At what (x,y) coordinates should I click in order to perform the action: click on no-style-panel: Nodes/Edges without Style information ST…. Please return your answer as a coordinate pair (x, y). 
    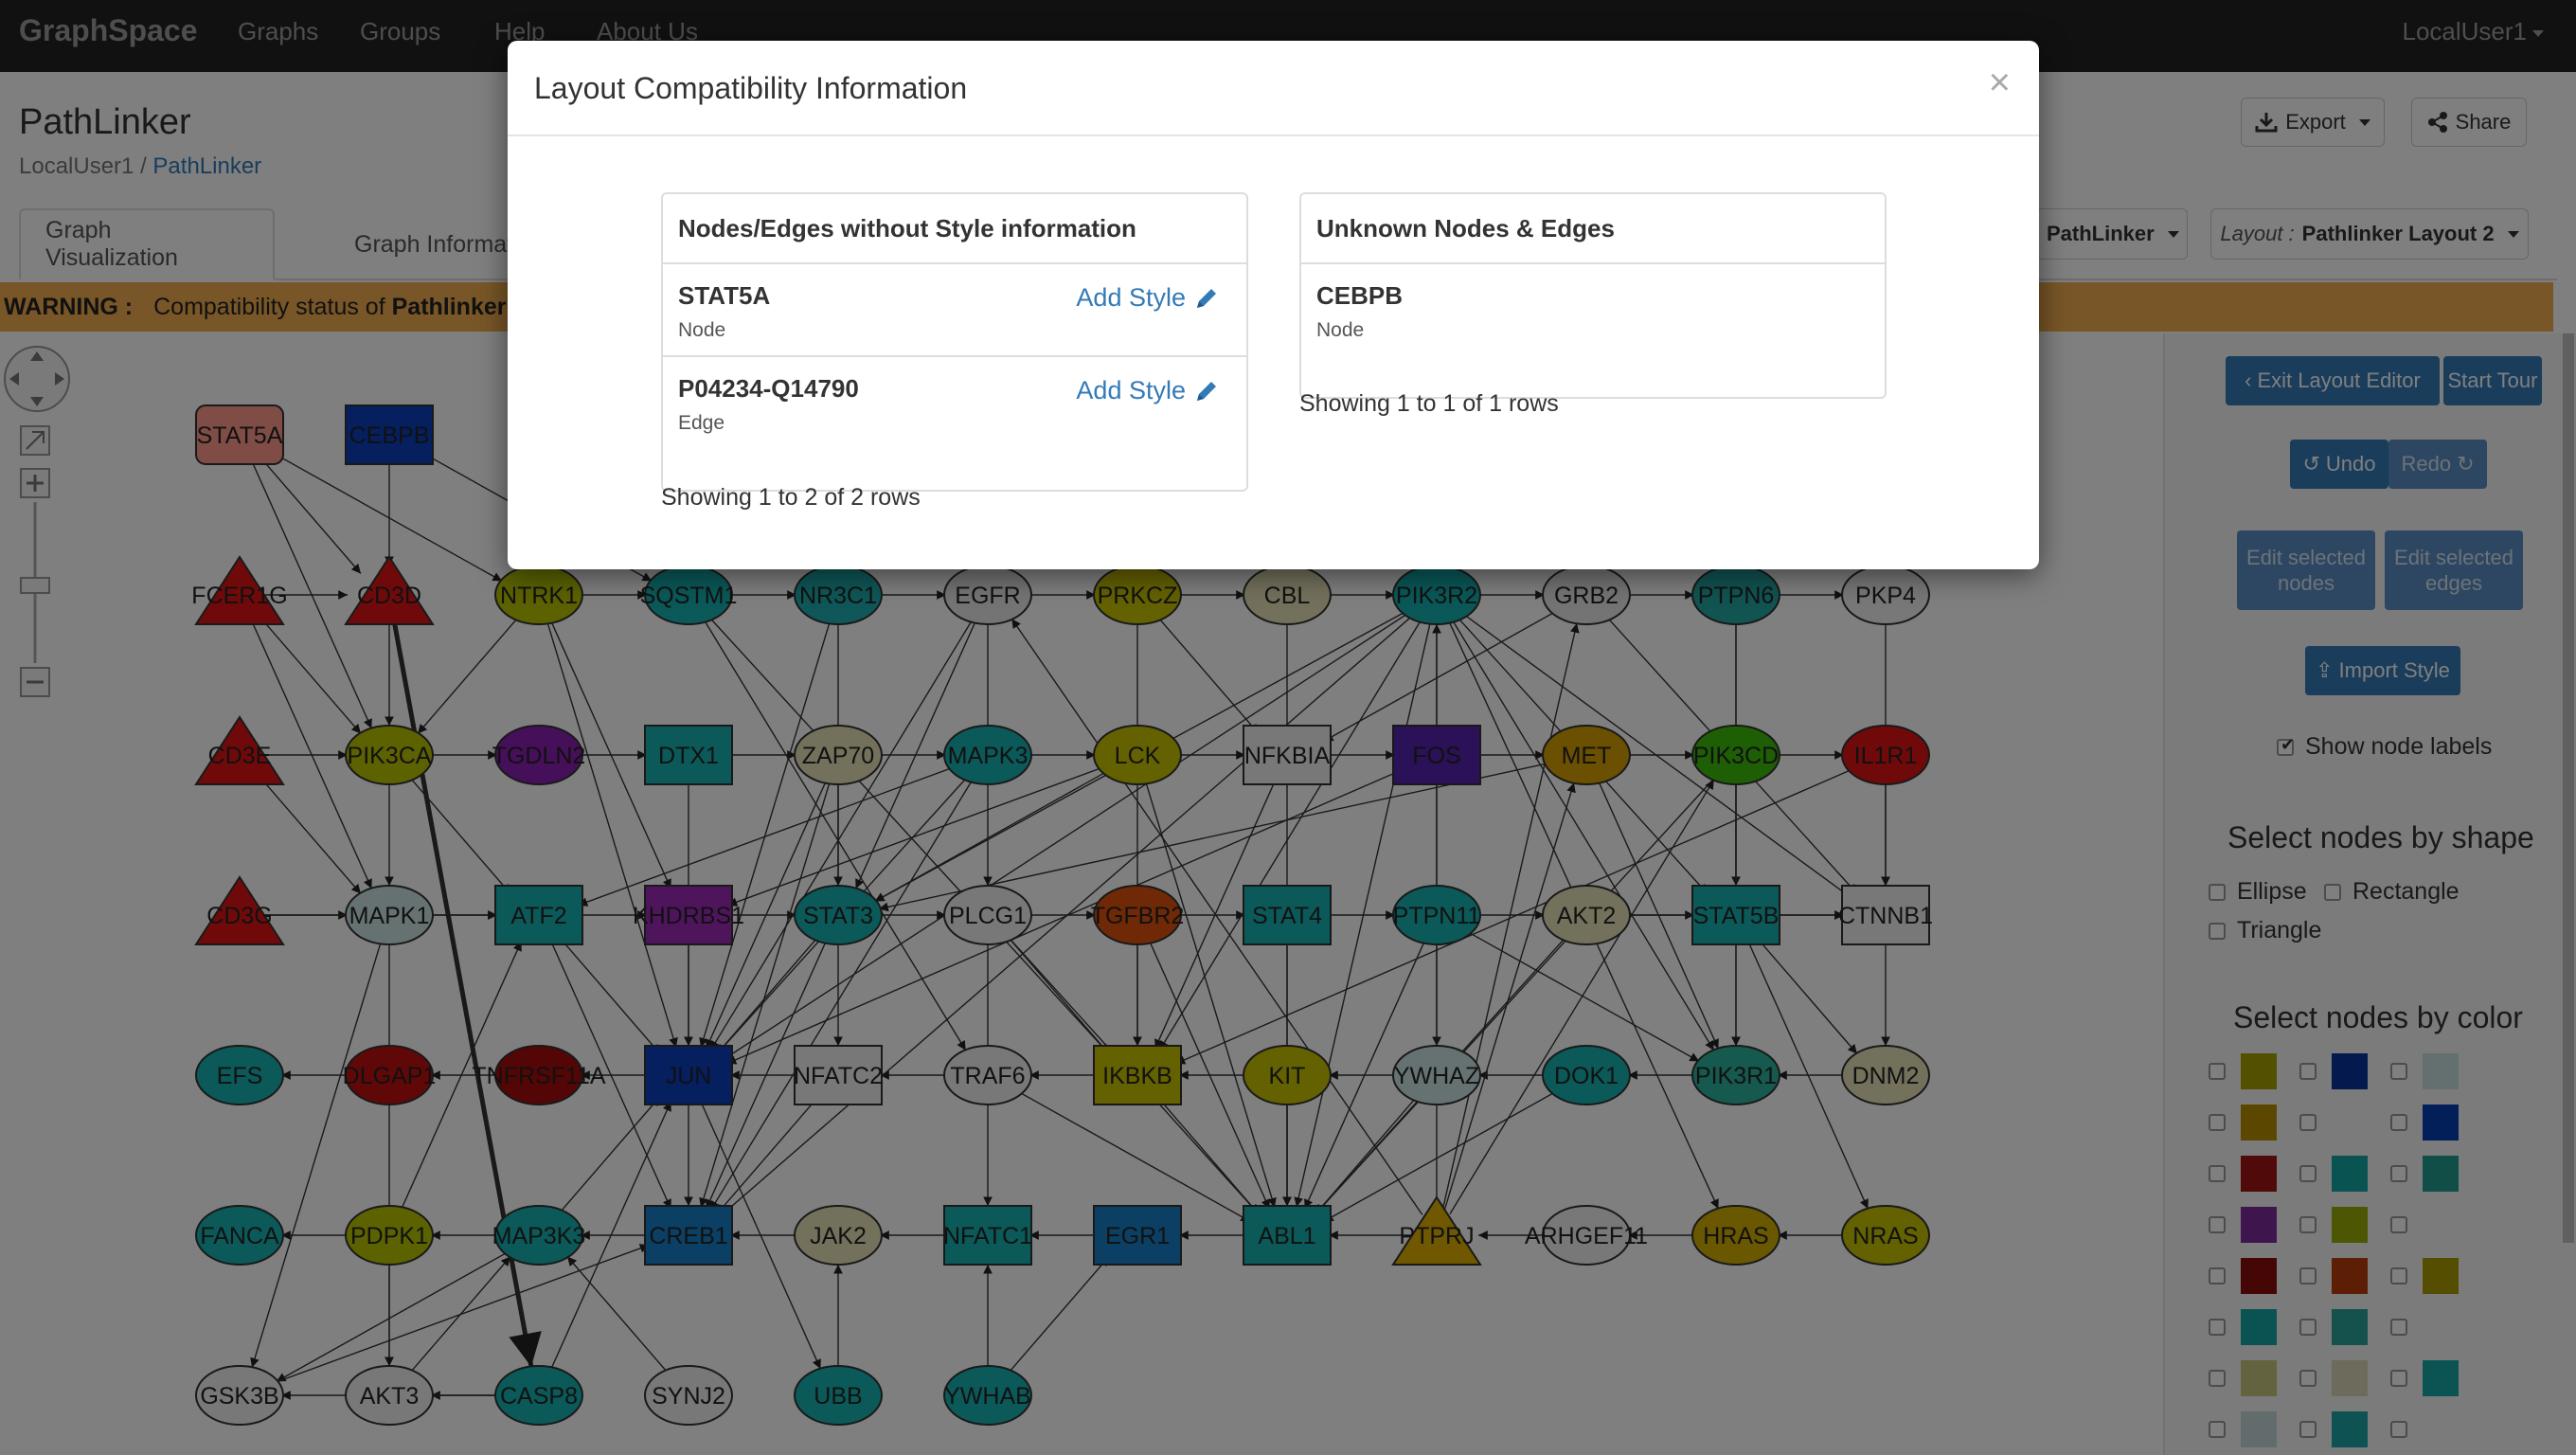
    Looking at the image, I should click on (954, 342).